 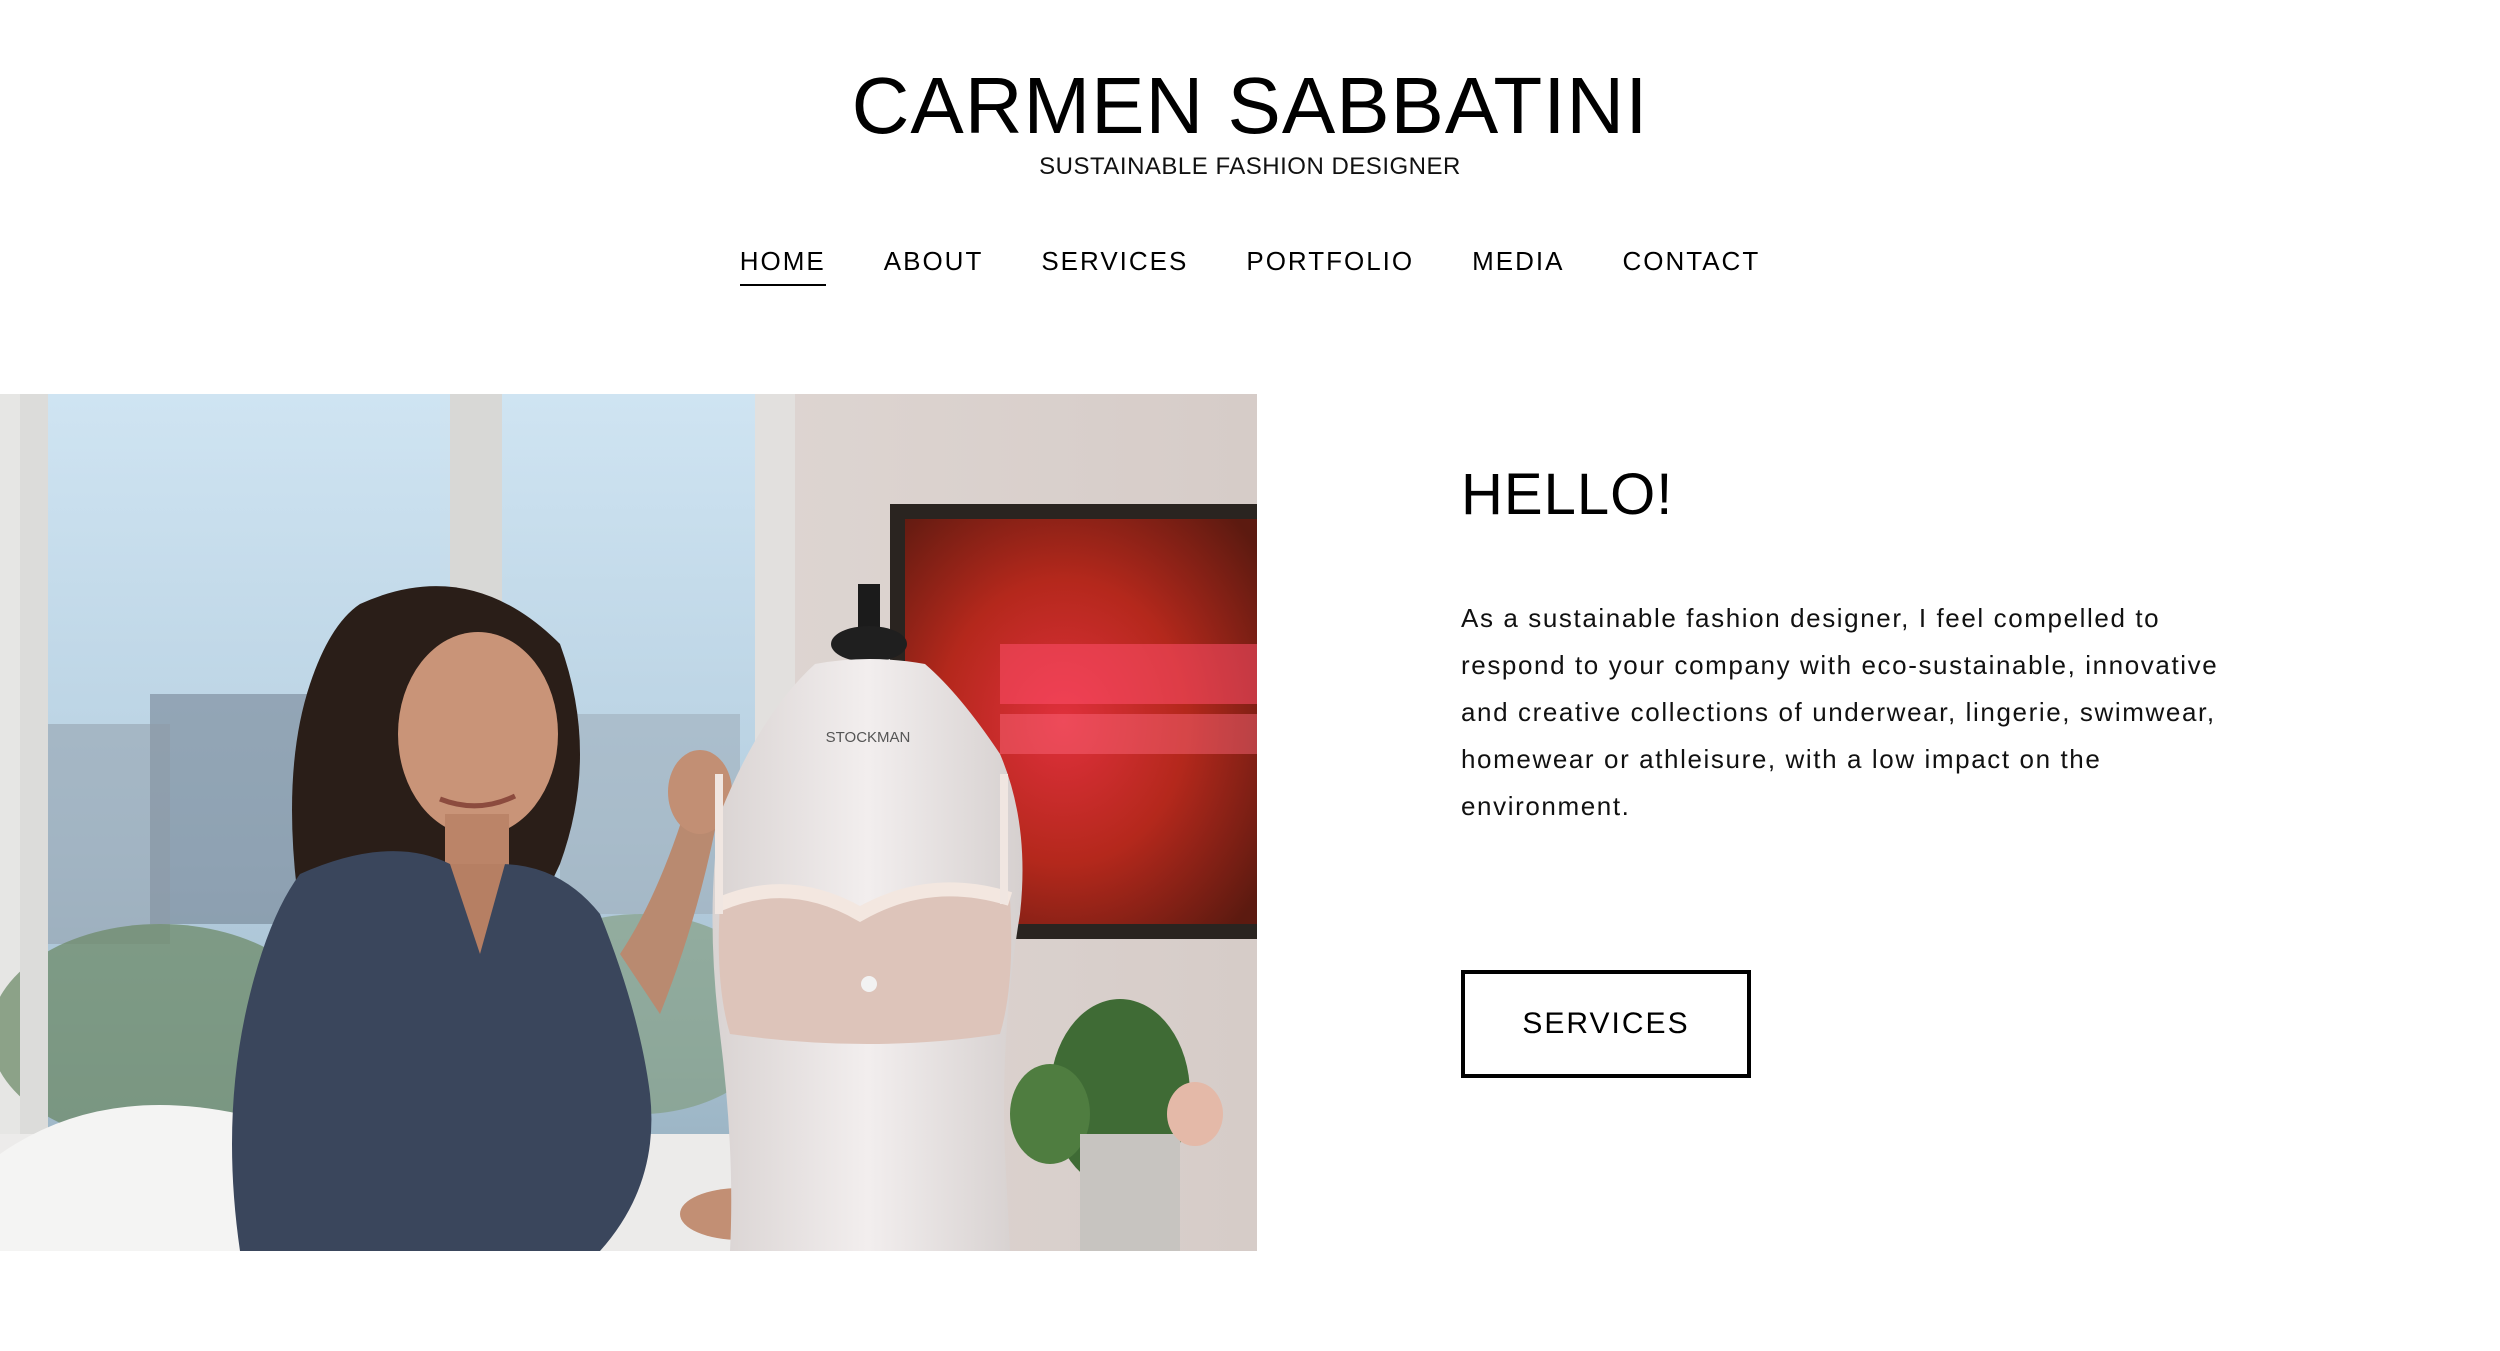 I want to click on intro-heading: HELLO!, so click(x=1567, y=494).